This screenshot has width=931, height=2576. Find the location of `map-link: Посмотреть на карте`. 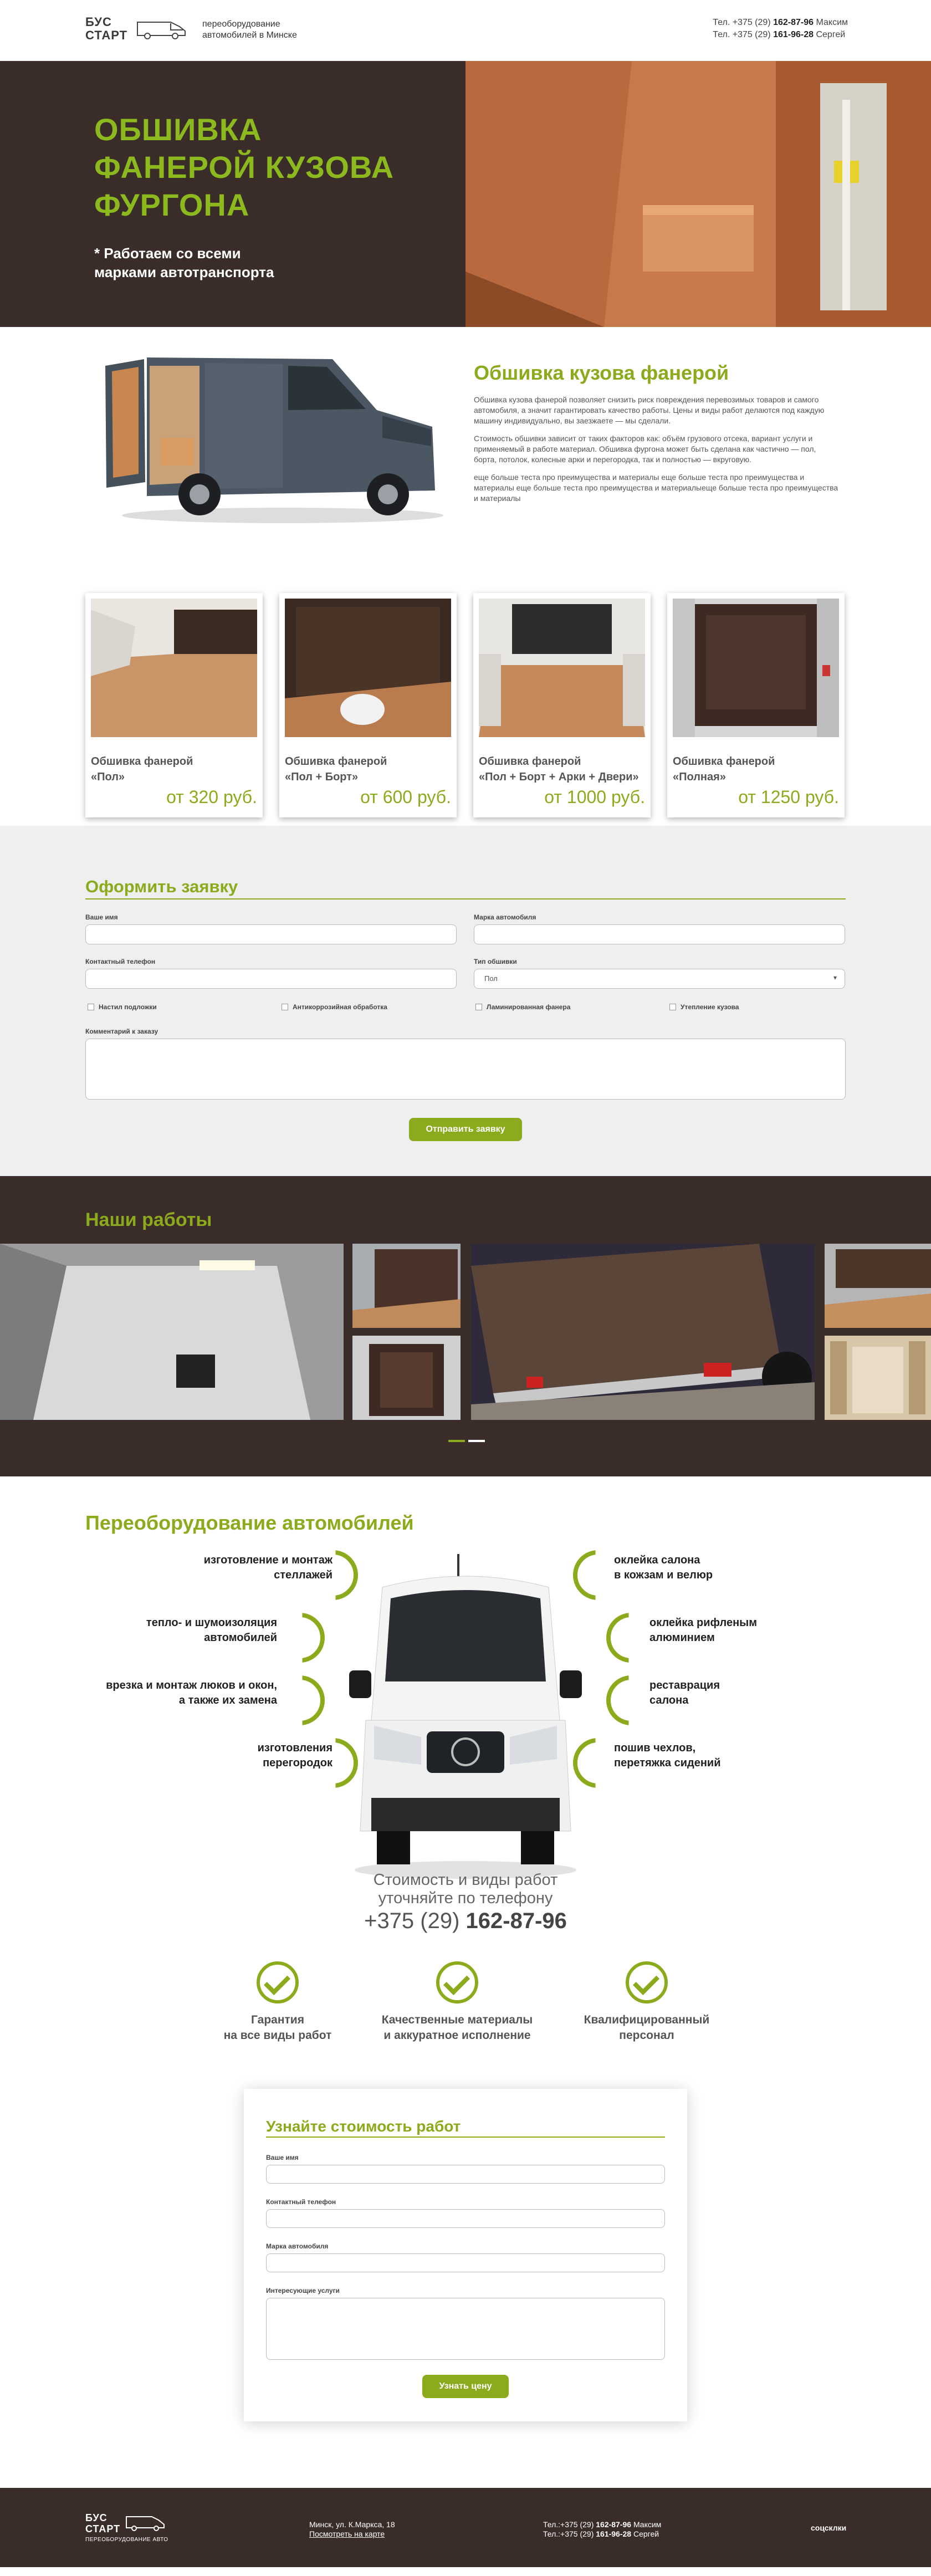

map-link: Посмотреть на карте is located at coordinates (347, 2533).